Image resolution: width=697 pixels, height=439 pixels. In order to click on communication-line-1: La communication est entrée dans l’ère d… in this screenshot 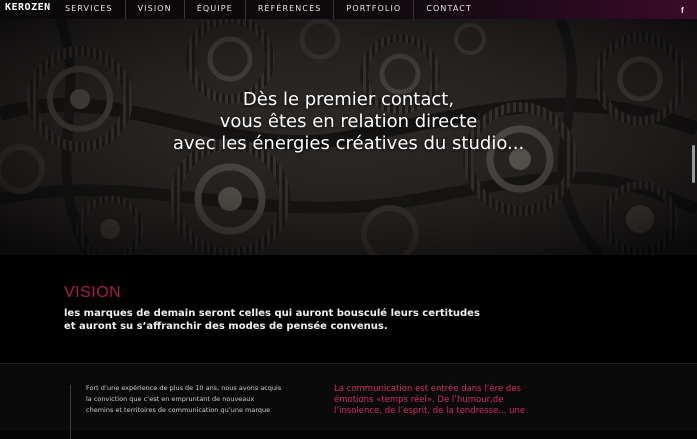, I will do `click(427, 389)`.